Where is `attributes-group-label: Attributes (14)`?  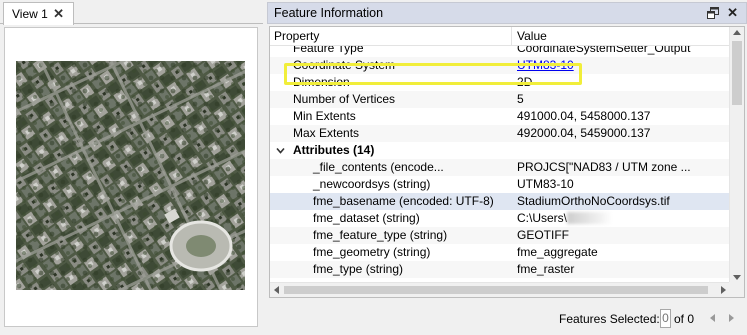
attributes-group-label: Attributes (14) is located at coordinates (334, 150).